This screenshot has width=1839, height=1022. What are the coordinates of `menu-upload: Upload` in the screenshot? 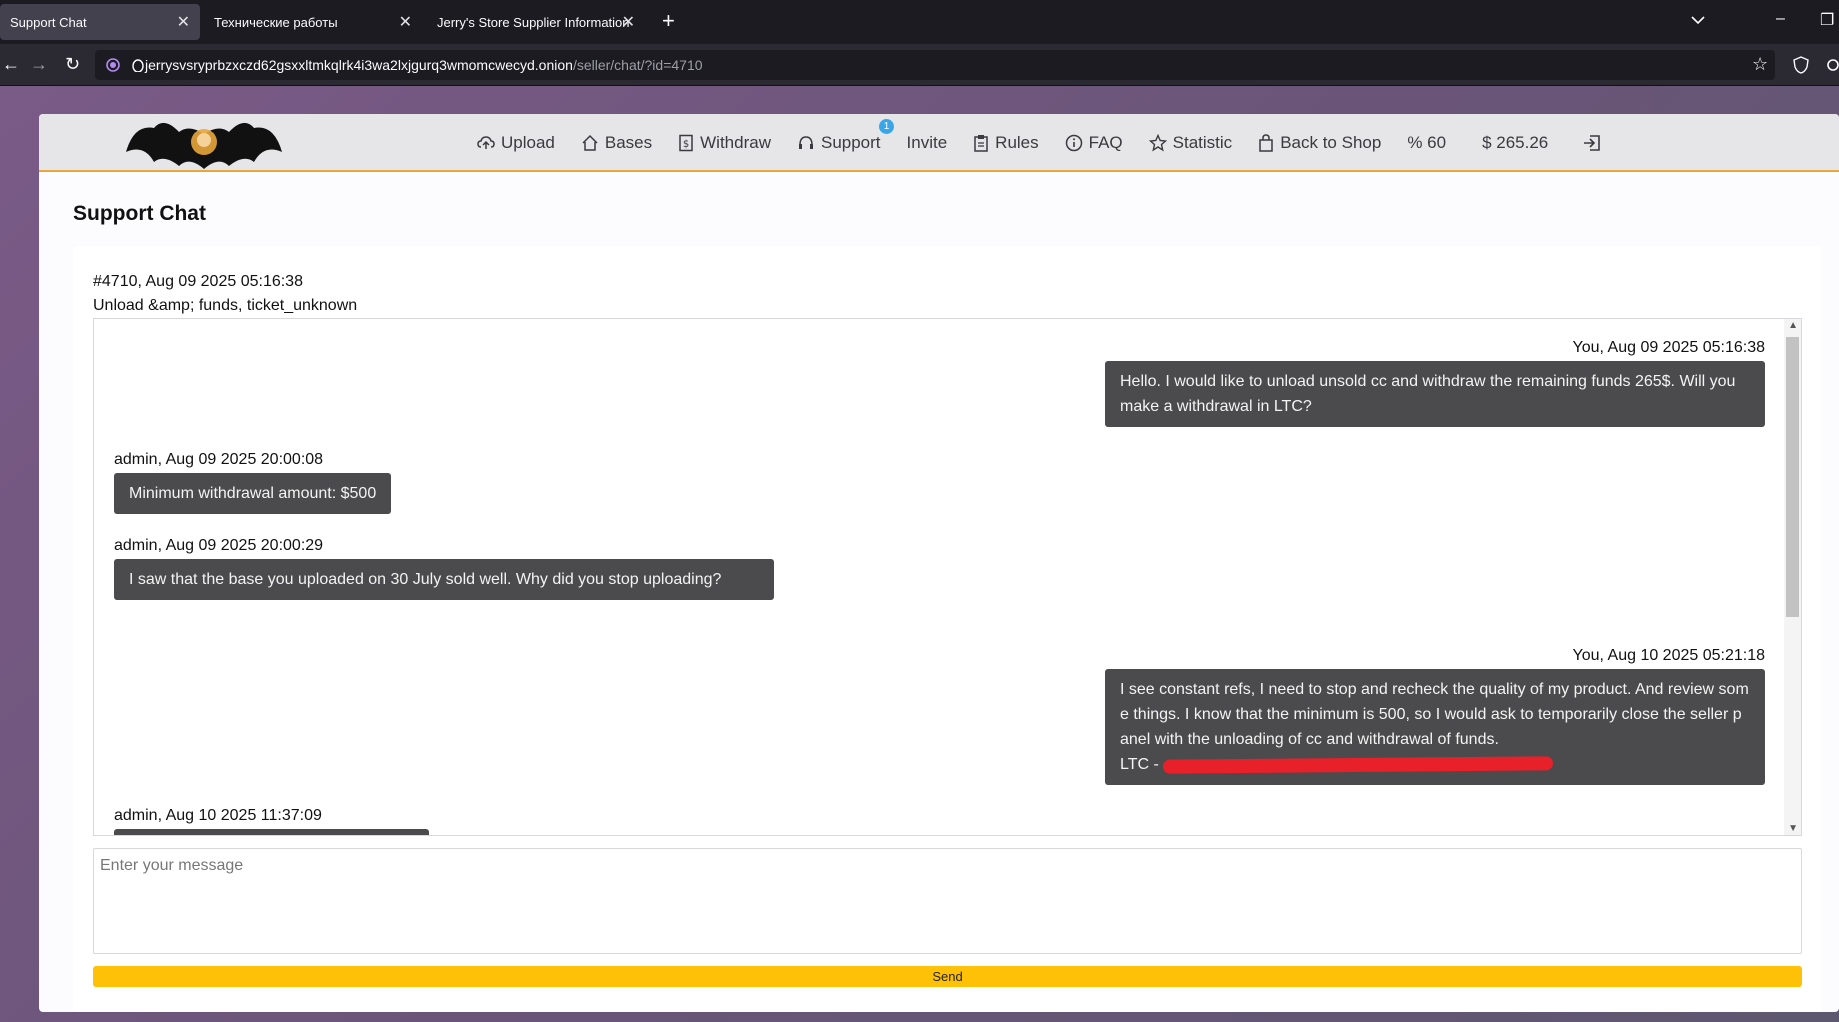 It's located at (516, 143).